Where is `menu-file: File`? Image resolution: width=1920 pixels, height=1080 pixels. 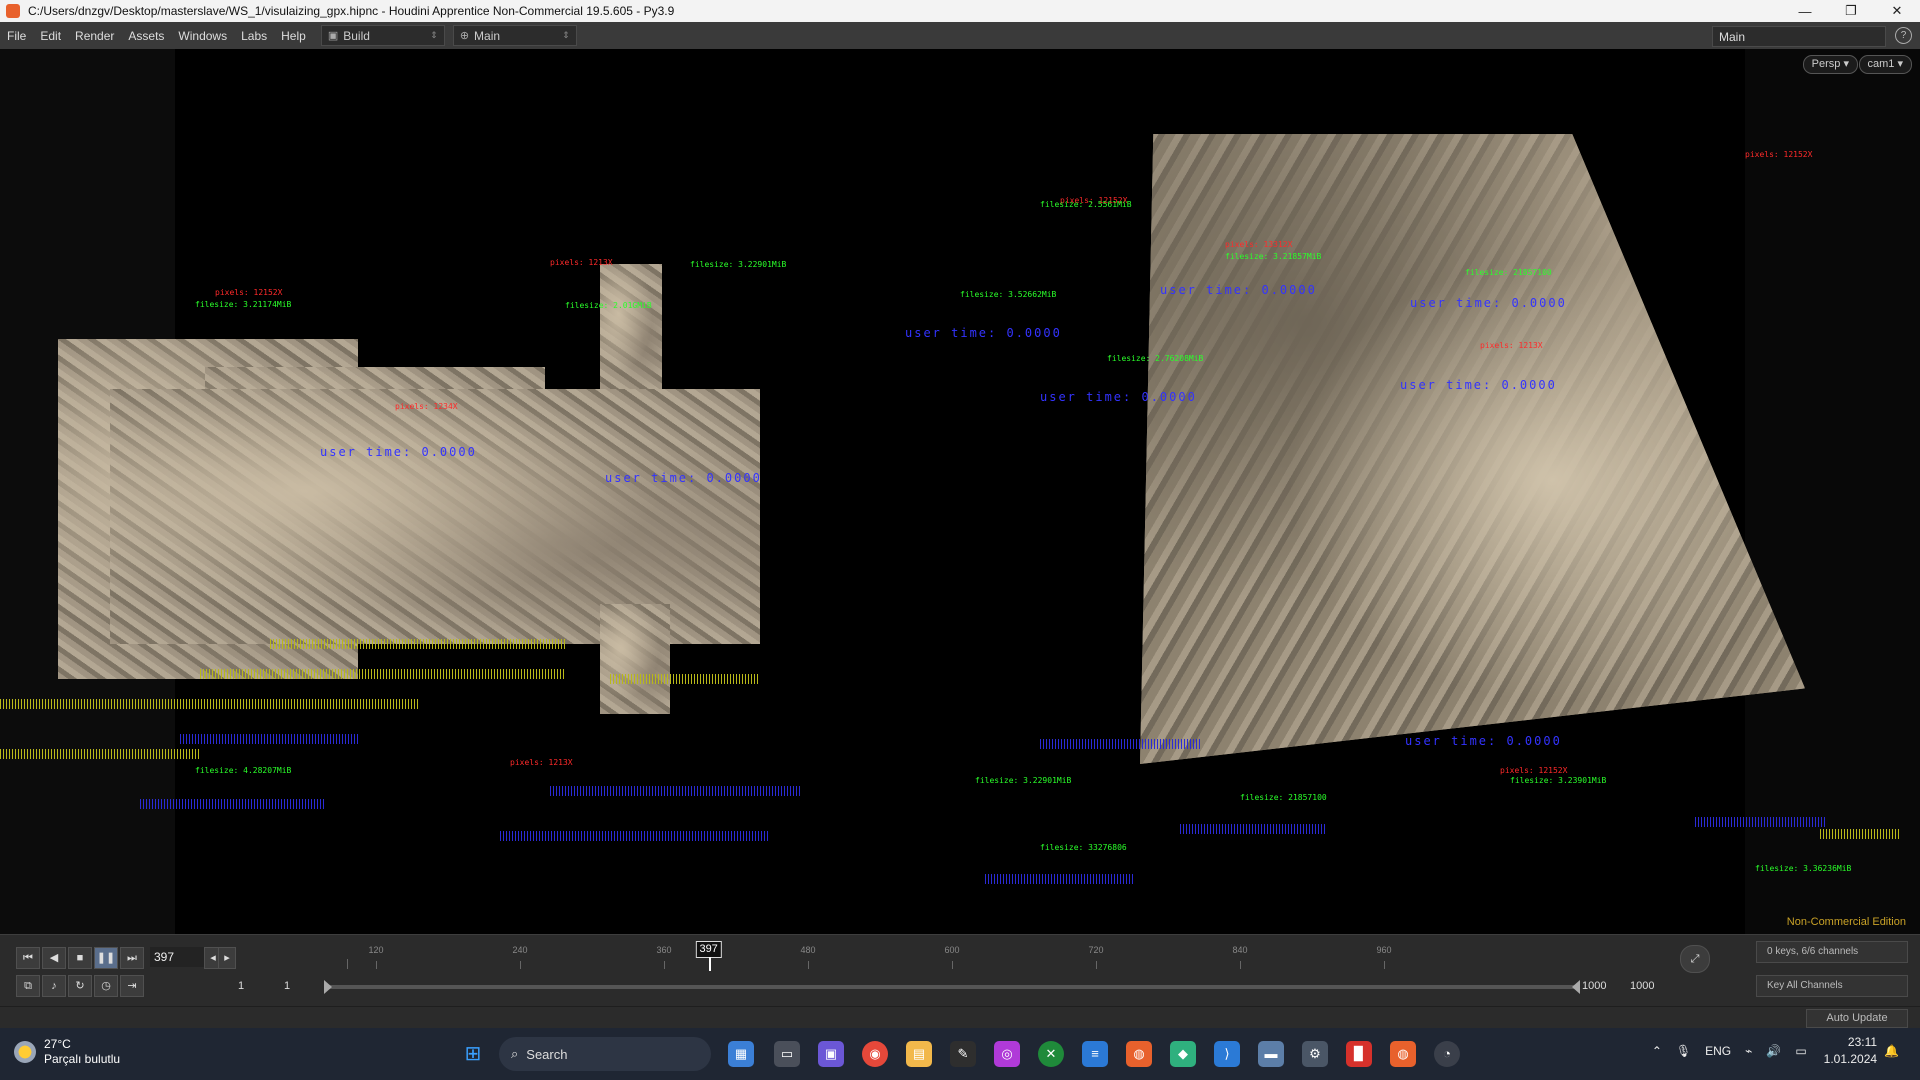
menu-file: File is located at coordinates (16, 36).